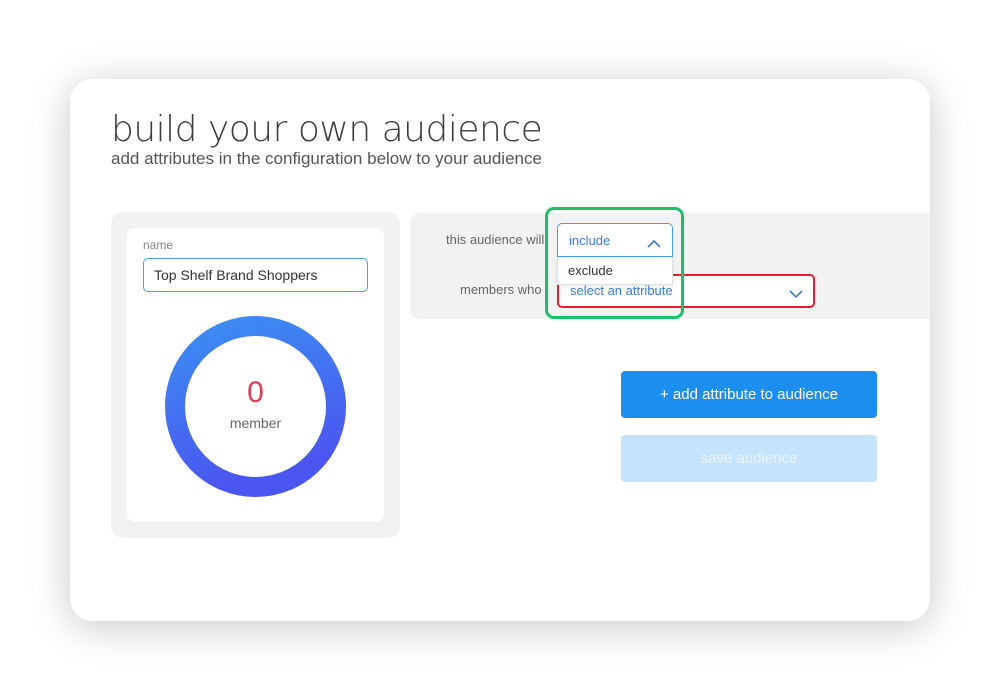  What do you see at coordinates (590, 270) in the screenshot?
I see `dropdown-option-exclude: exclude` at bounding box center [590, 270].